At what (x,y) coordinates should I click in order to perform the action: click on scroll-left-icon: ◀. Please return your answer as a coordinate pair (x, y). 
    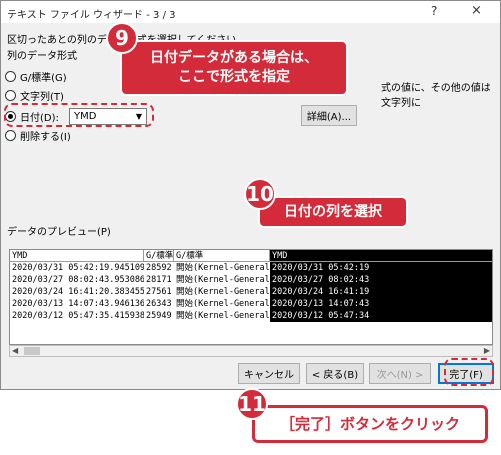
    Looking at the image, I should click on (15, 350).